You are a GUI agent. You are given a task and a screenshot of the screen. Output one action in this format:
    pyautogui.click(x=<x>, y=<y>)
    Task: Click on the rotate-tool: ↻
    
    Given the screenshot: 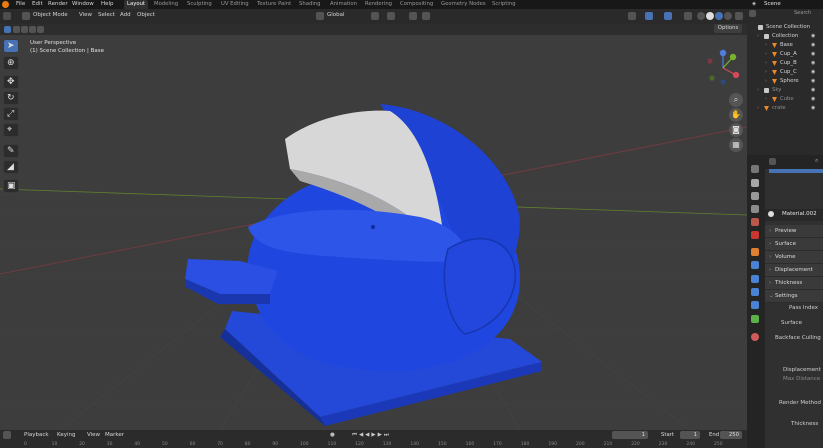 What is the action you would take?
    pyautogui.click(x=11, y=98)
    